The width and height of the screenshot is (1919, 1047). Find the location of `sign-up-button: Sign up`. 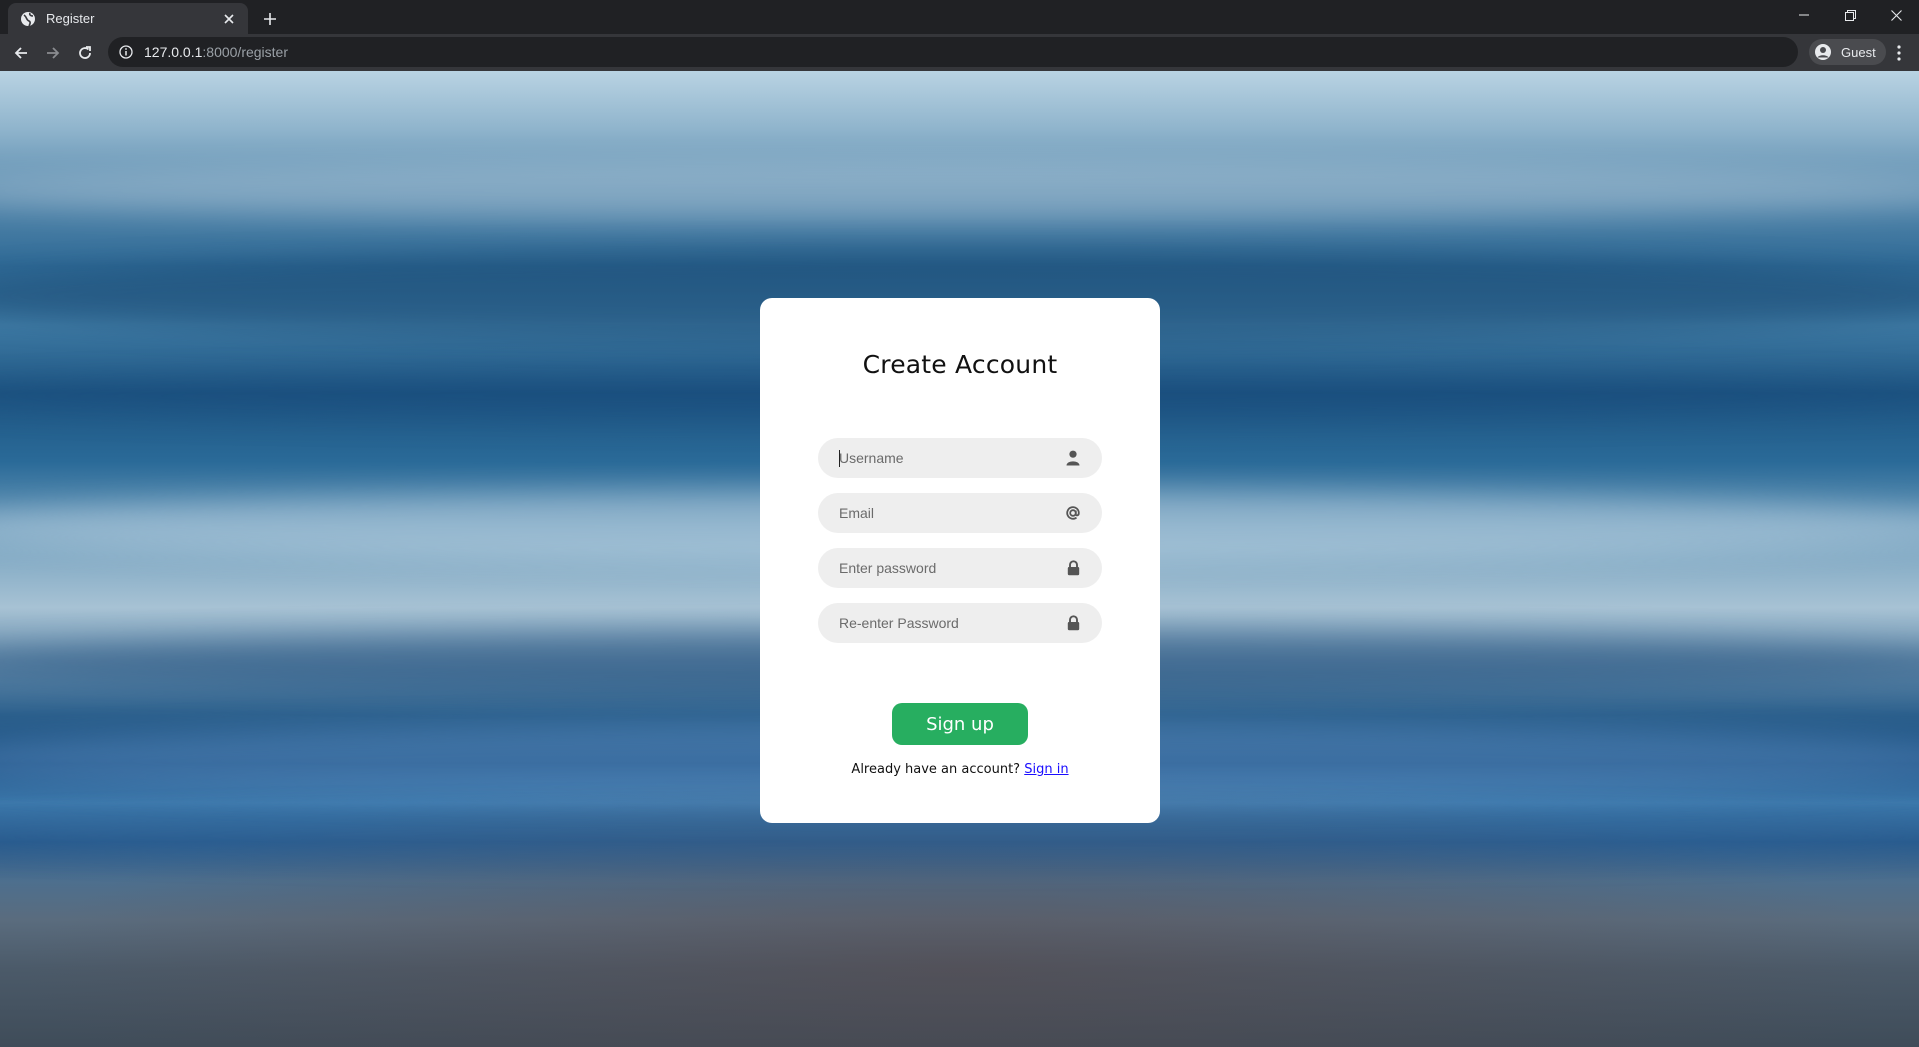

sign-up-button: Sign up is located at coordinates (960, 724).